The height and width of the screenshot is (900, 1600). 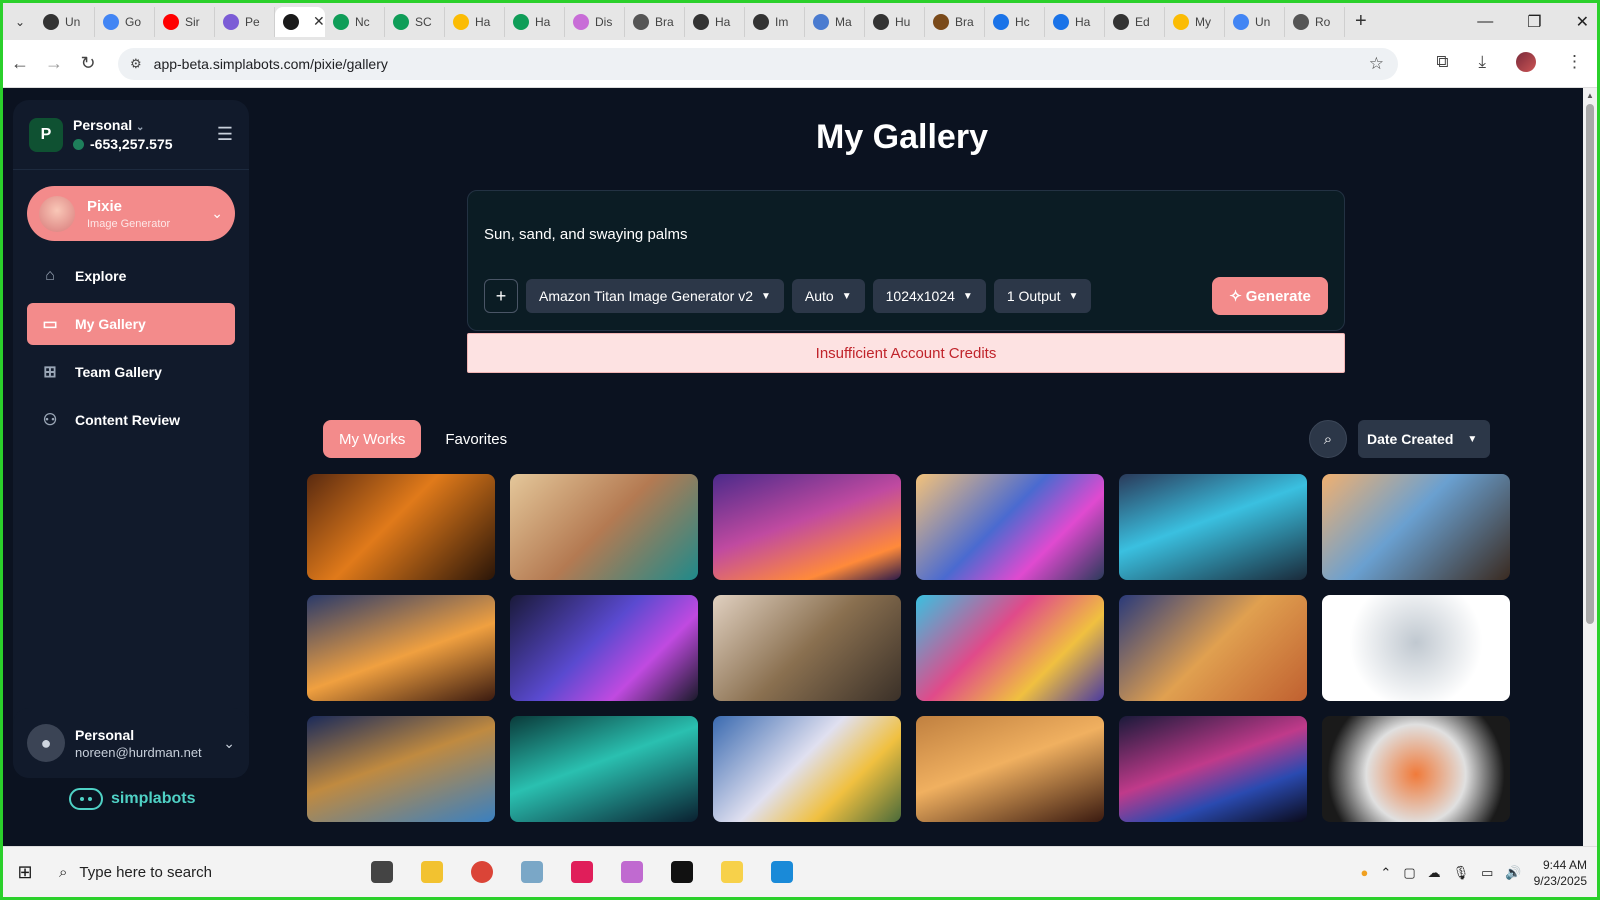 What do you see at coordinates (1416, 648) in the screenshot?
I see `thumb-robot-flowers` at bounding box center [1416, 648].